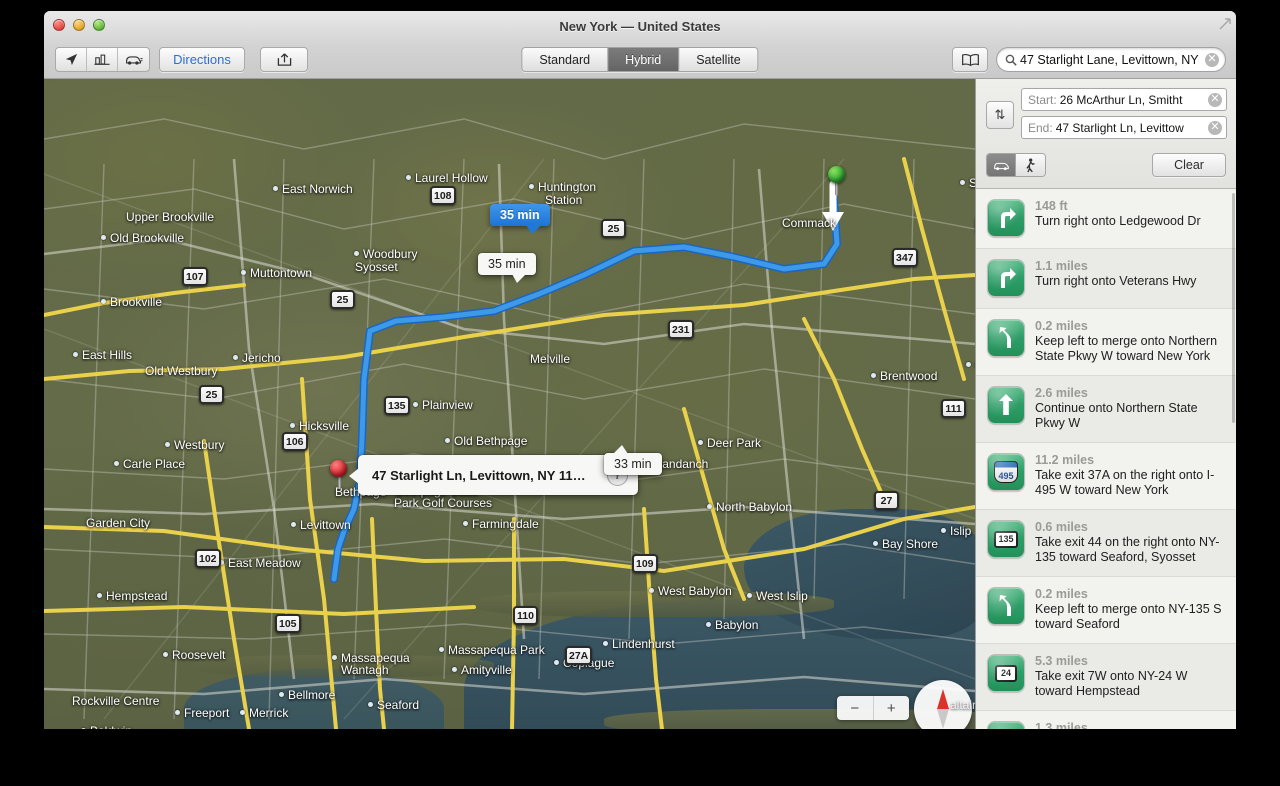 This screenshot has width=1280, height=786. I want to click on map-label: Commack, so click(809, 223).